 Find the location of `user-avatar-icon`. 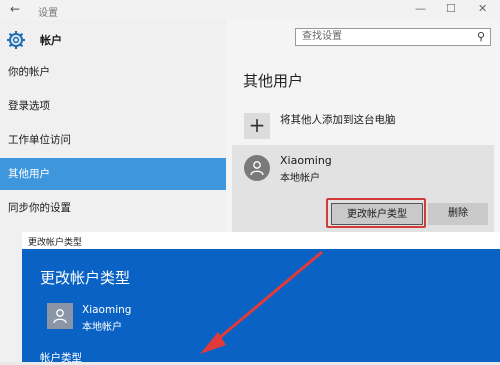

user-avatar-icon is located at coordinates (257, 168).